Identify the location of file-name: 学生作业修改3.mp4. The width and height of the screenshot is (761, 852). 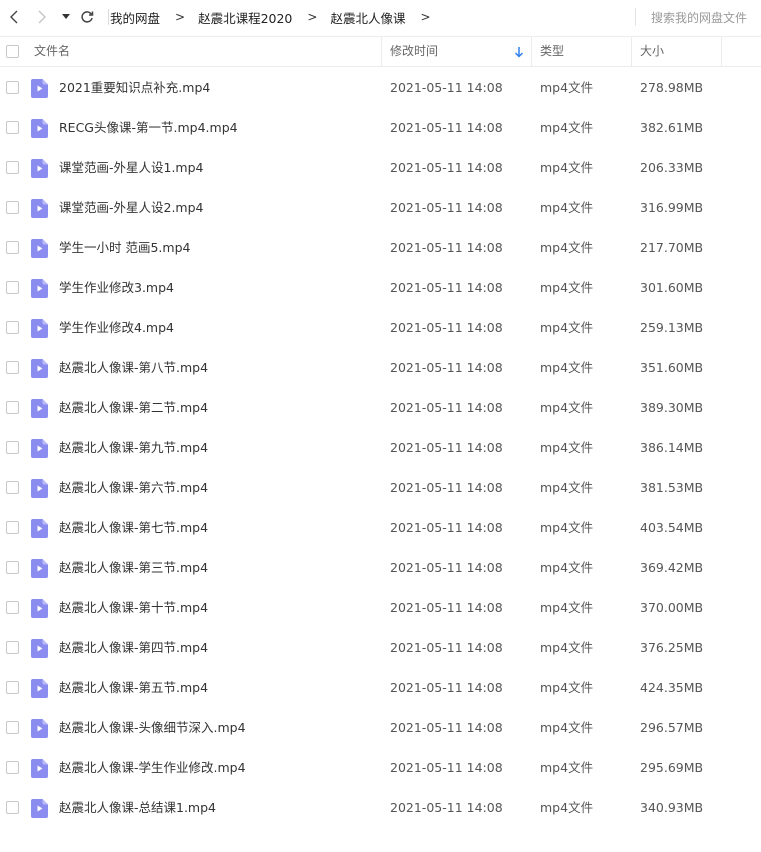
(116, 288).